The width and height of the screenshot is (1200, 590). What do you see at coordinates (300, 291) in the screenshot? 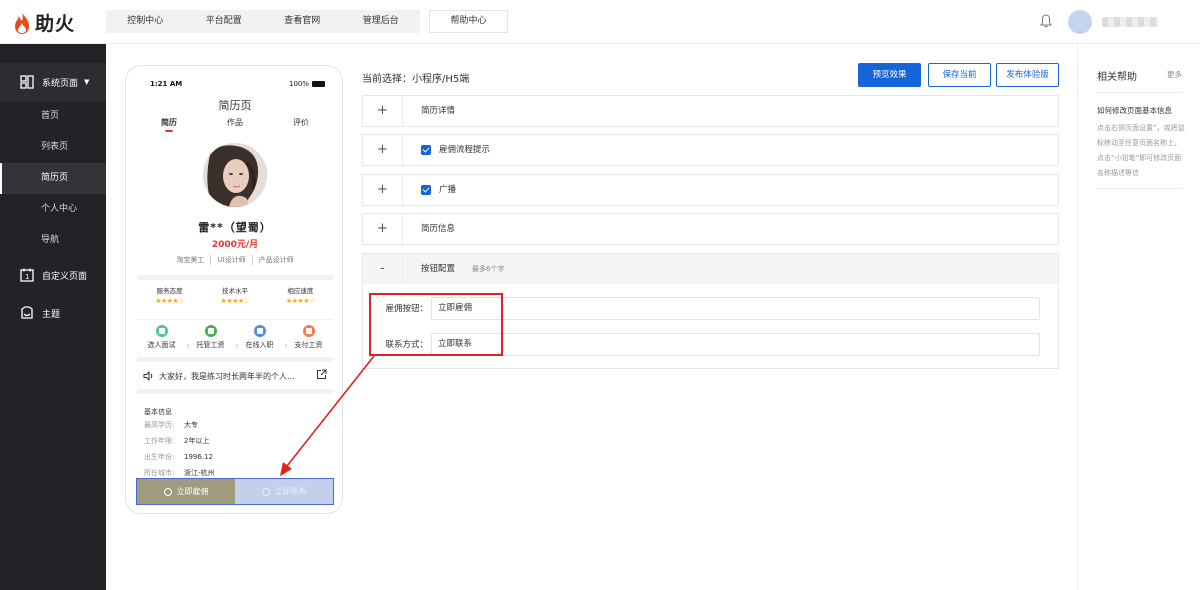
I see `rating-label: 相应速度` at bounding box center [300, 291].